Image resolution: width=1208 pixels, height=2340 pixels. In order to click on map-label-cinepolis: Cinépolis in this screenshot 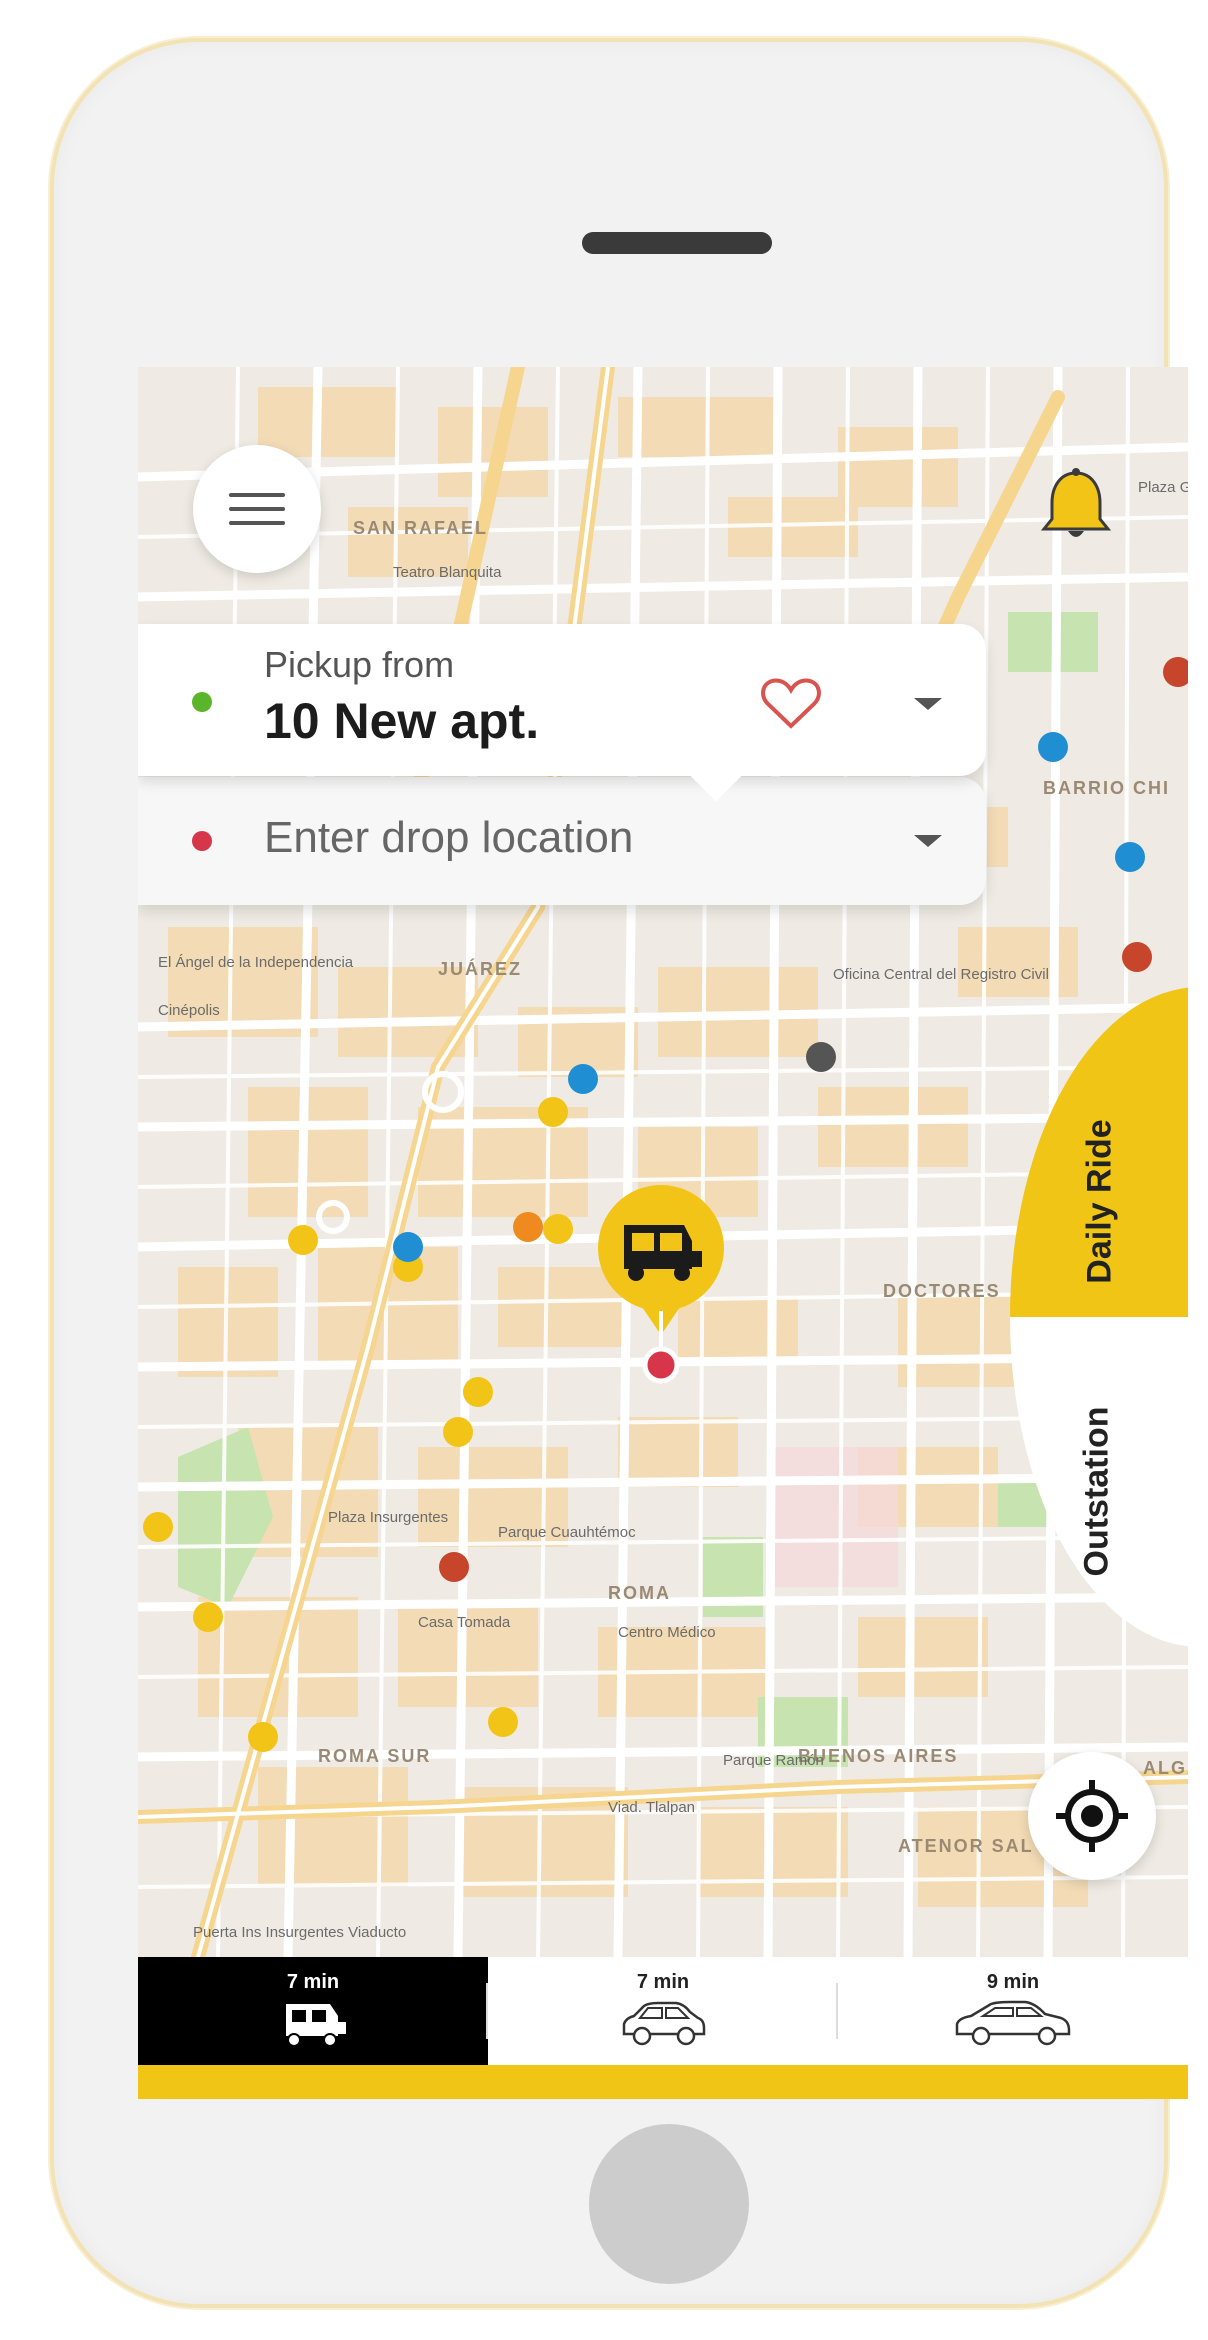, I will do `click(189, 1010)`.